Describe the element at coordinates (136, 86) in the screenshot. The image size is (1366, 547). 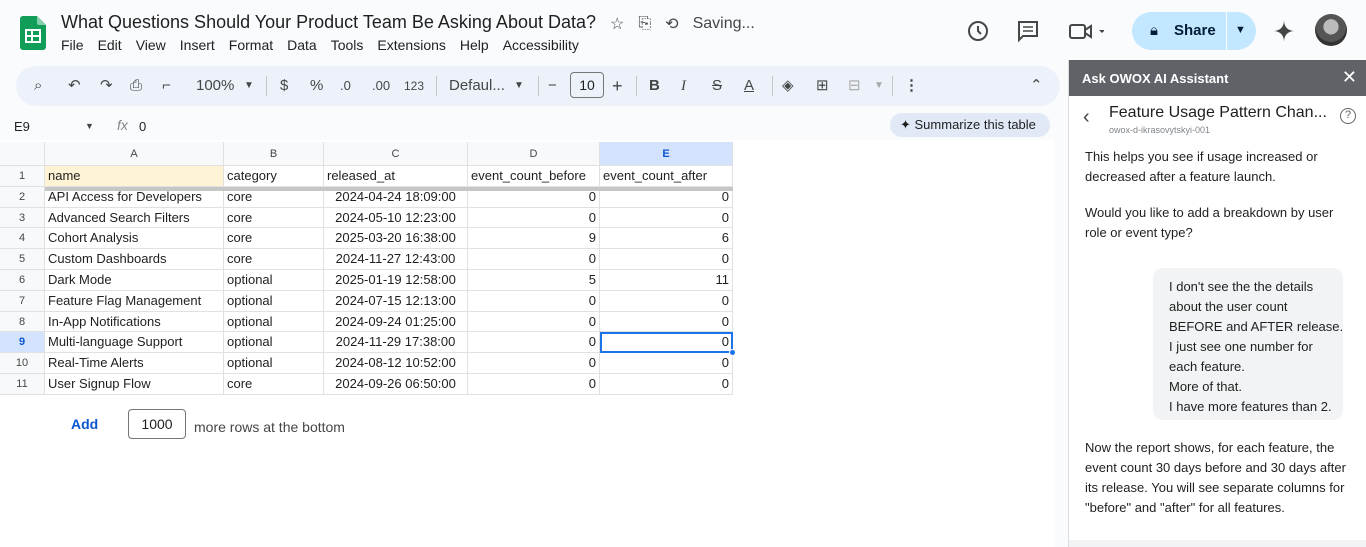
I see `print-icon: ⎙` at that location.